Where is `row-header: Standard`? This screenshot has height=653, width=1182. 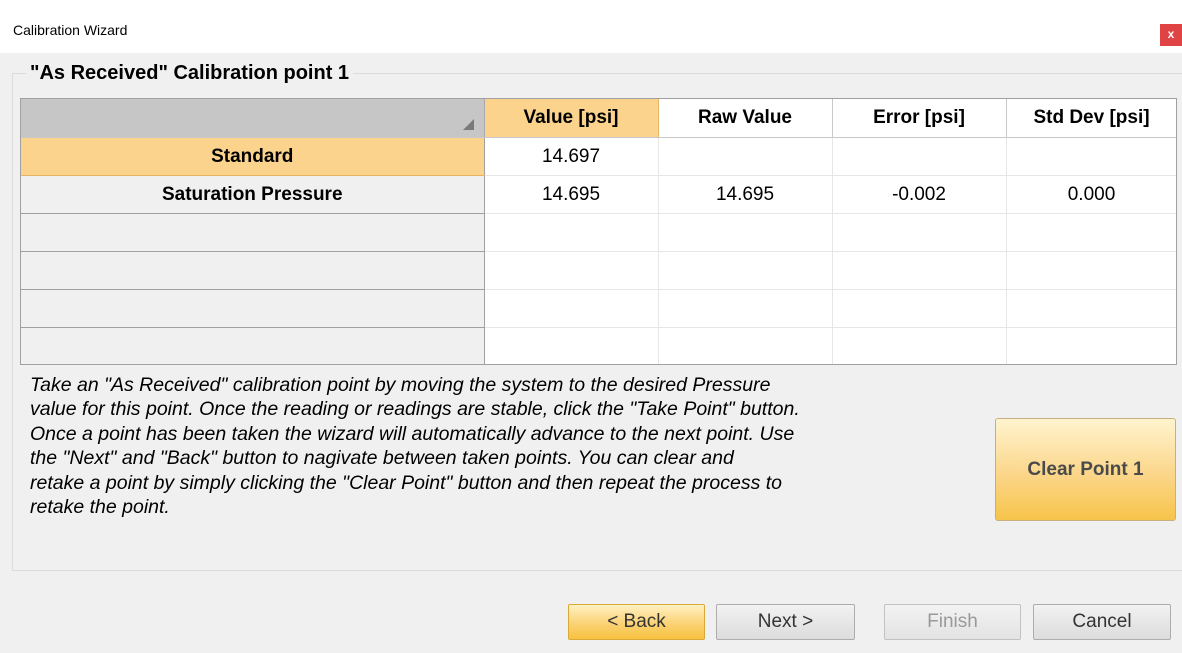 row-header: Standard is located at coordinates (253, 156).